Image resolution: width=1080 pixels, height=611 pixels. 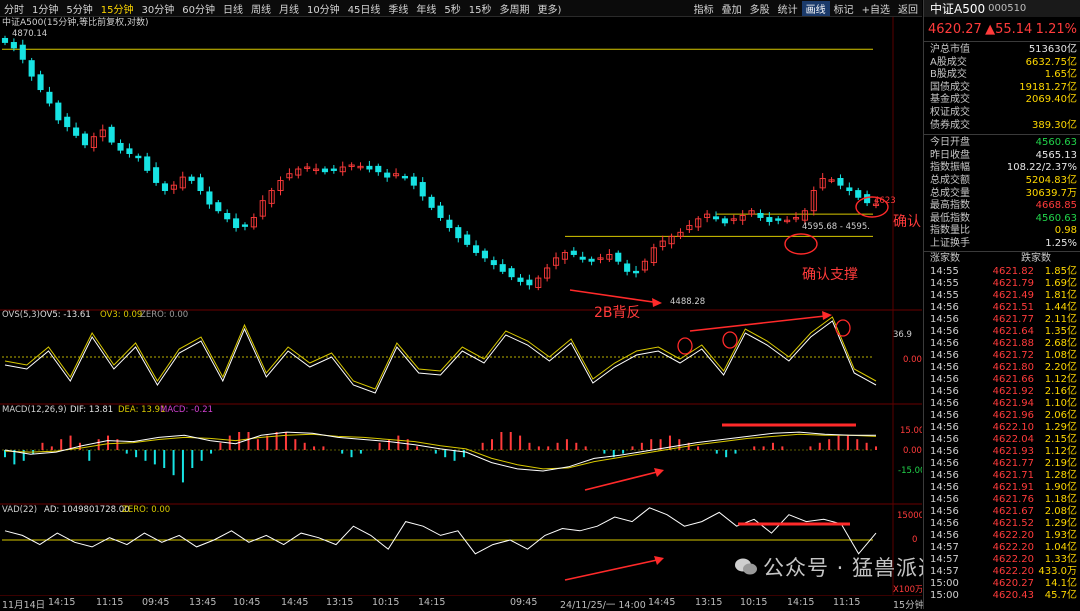 I want to click on tick-row: 14:56 4621.64 1.35亿, so click(x=1002, y=332).